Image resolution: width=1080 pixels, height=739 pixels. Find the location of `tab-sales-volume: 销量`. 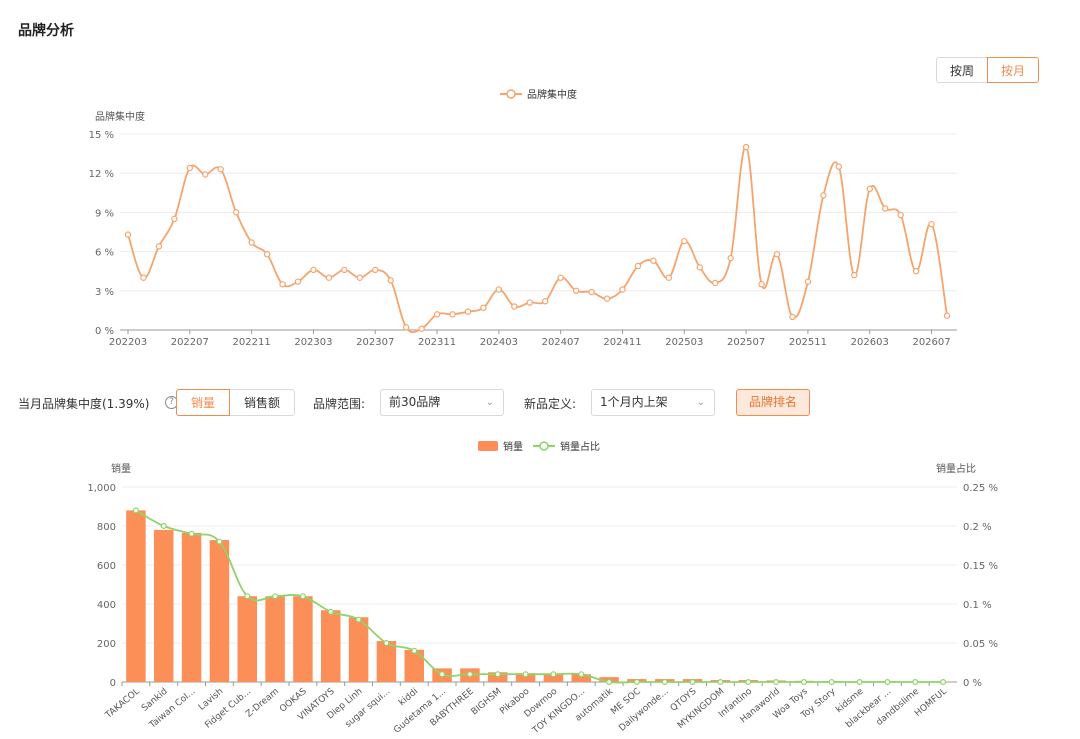

tab-sales-volume: 销量 is located at coordinates (203, 402).